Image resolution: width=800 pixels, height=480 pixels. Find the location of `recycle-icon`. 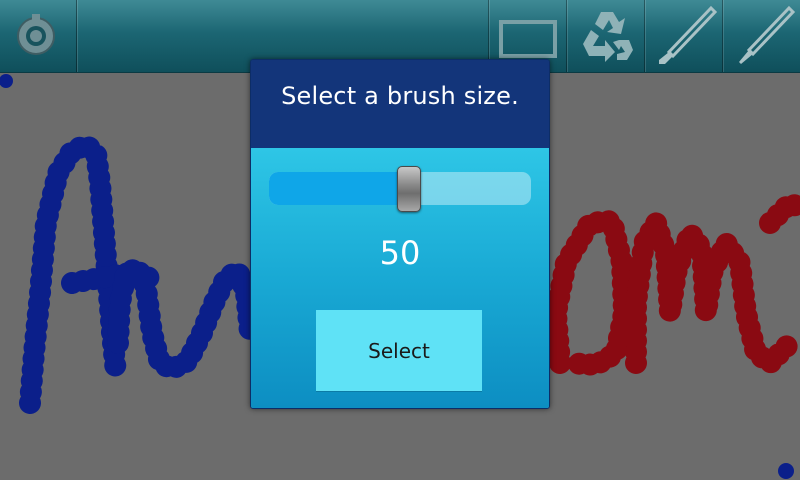

recycle-icon is located at coordinates (606, 37).